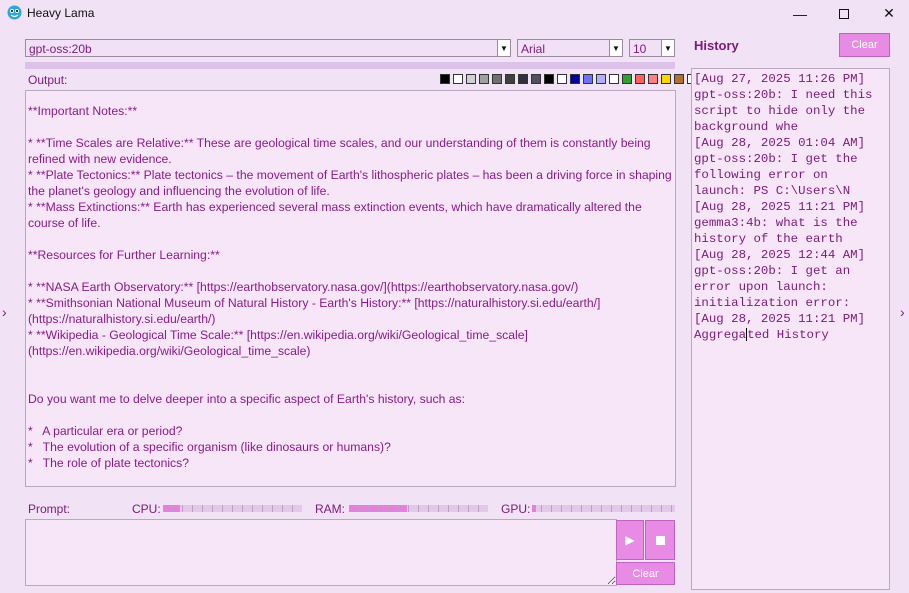  Describe the element at coordinates (568, 79) in the screenshot. I see `color-swatch-bar` at that location.